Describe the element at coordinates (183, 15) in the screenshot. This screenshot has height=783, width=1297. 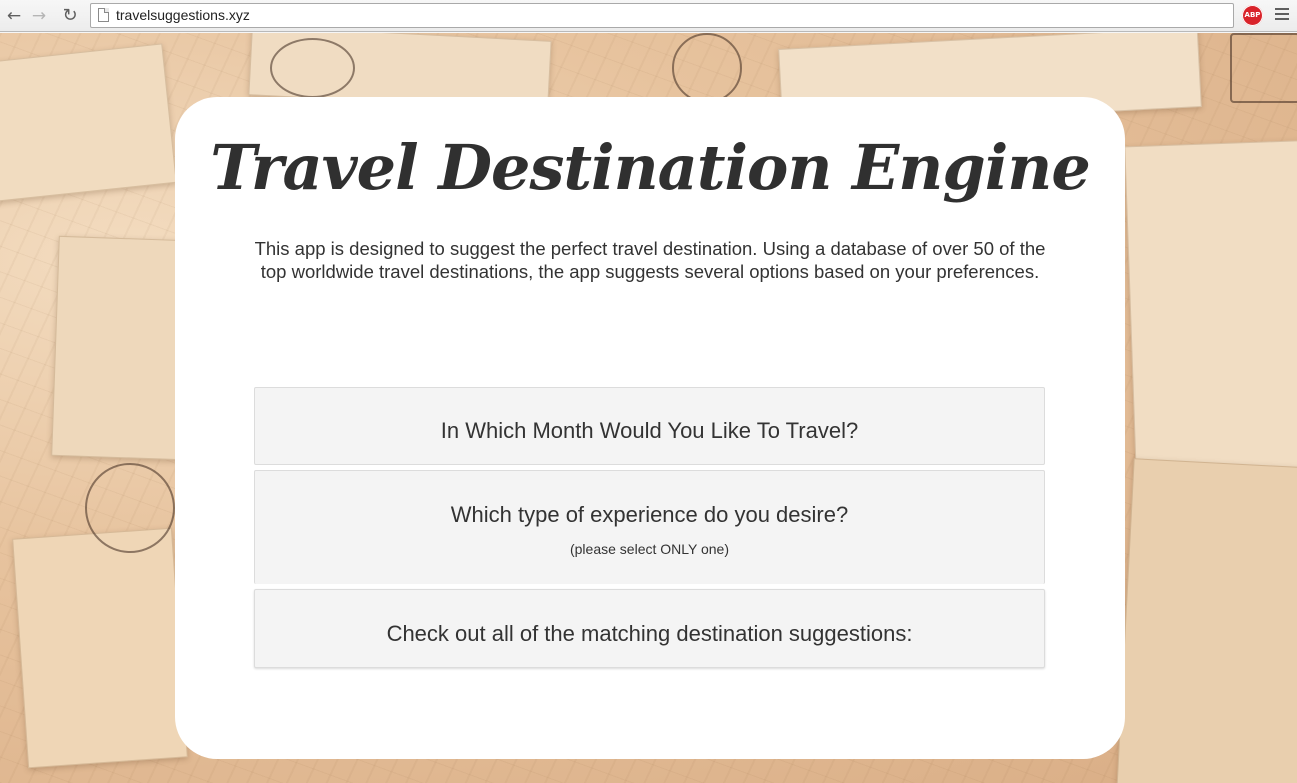
I see `url-text: travelsuggestions.xyz` at that location.